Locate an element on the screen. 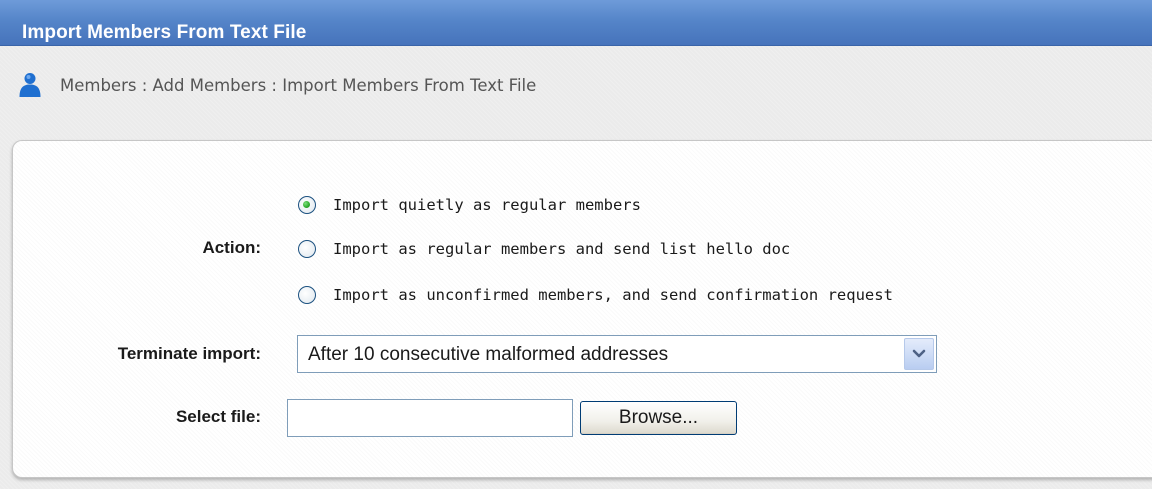 This screenshot has height=489, width=1152. title-bar: Import Members From Text File is located at coordinates (576, 23).